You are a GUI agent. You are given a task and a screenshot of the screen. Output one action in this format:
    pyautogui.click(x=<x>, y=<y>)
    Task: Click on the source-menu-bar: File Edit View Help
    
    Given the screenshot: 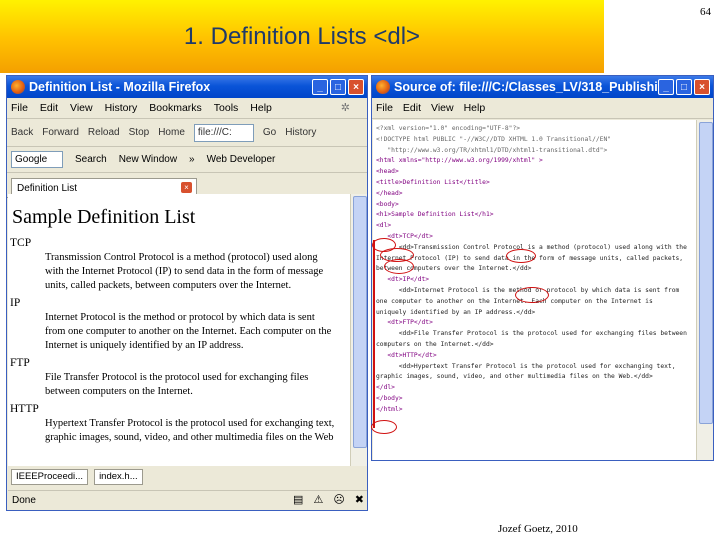 What is the action you would take?
    pyautogui.click(x=542, y=108)
    